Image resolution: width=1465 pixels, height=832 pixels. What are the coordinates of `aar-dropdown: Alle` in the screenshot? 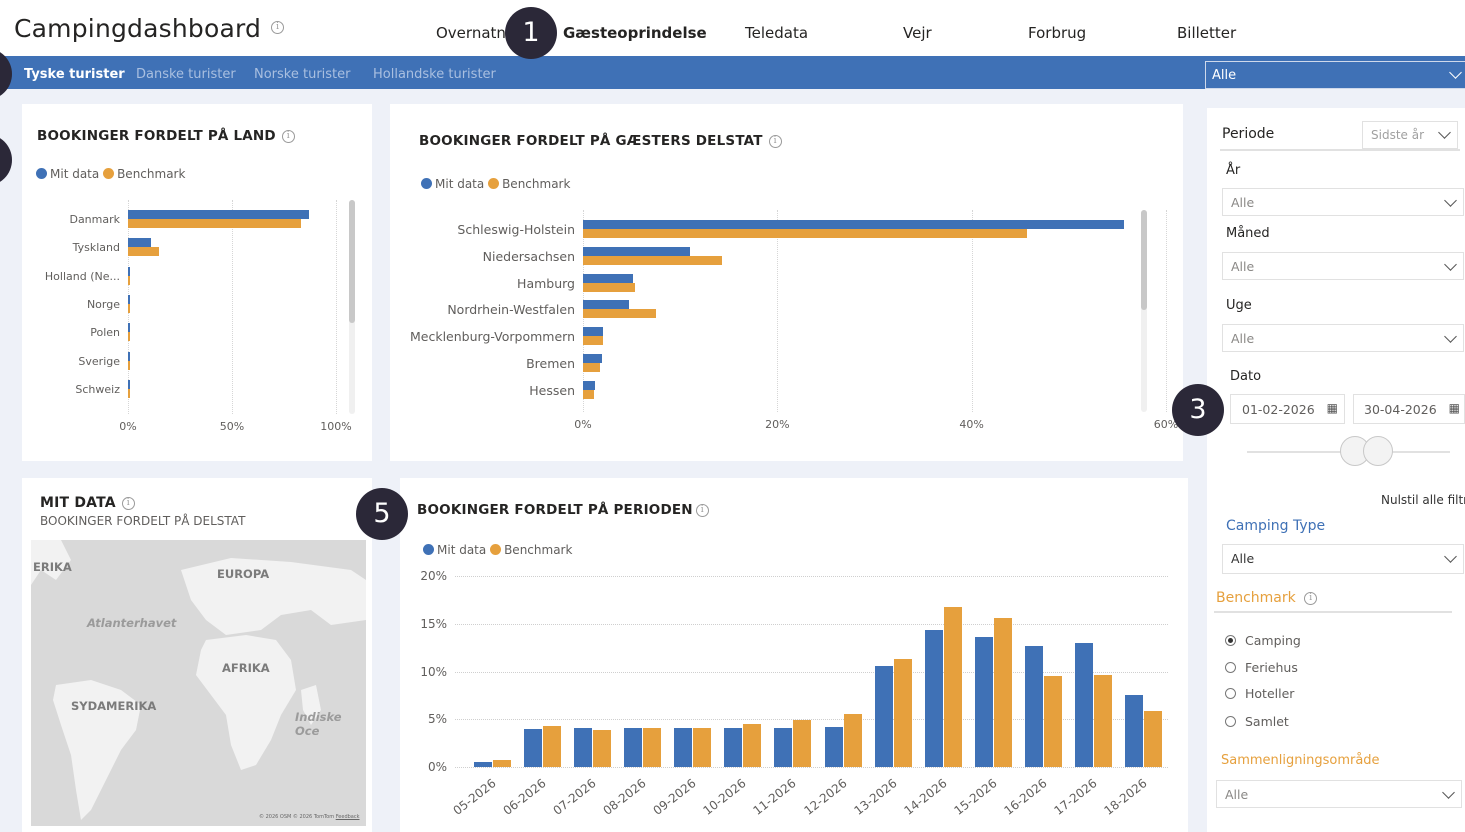 It's located at (1343, 202).